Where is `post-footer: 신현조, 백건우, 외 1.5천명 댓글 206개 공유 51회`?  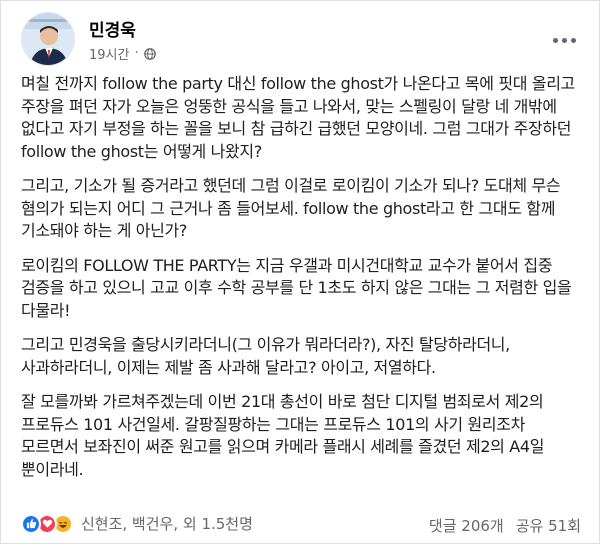 post-footer: 신현조, 백건우, 외 1.5천명 댓글 206개 공유 51회 is located at coordinates (301, 524).